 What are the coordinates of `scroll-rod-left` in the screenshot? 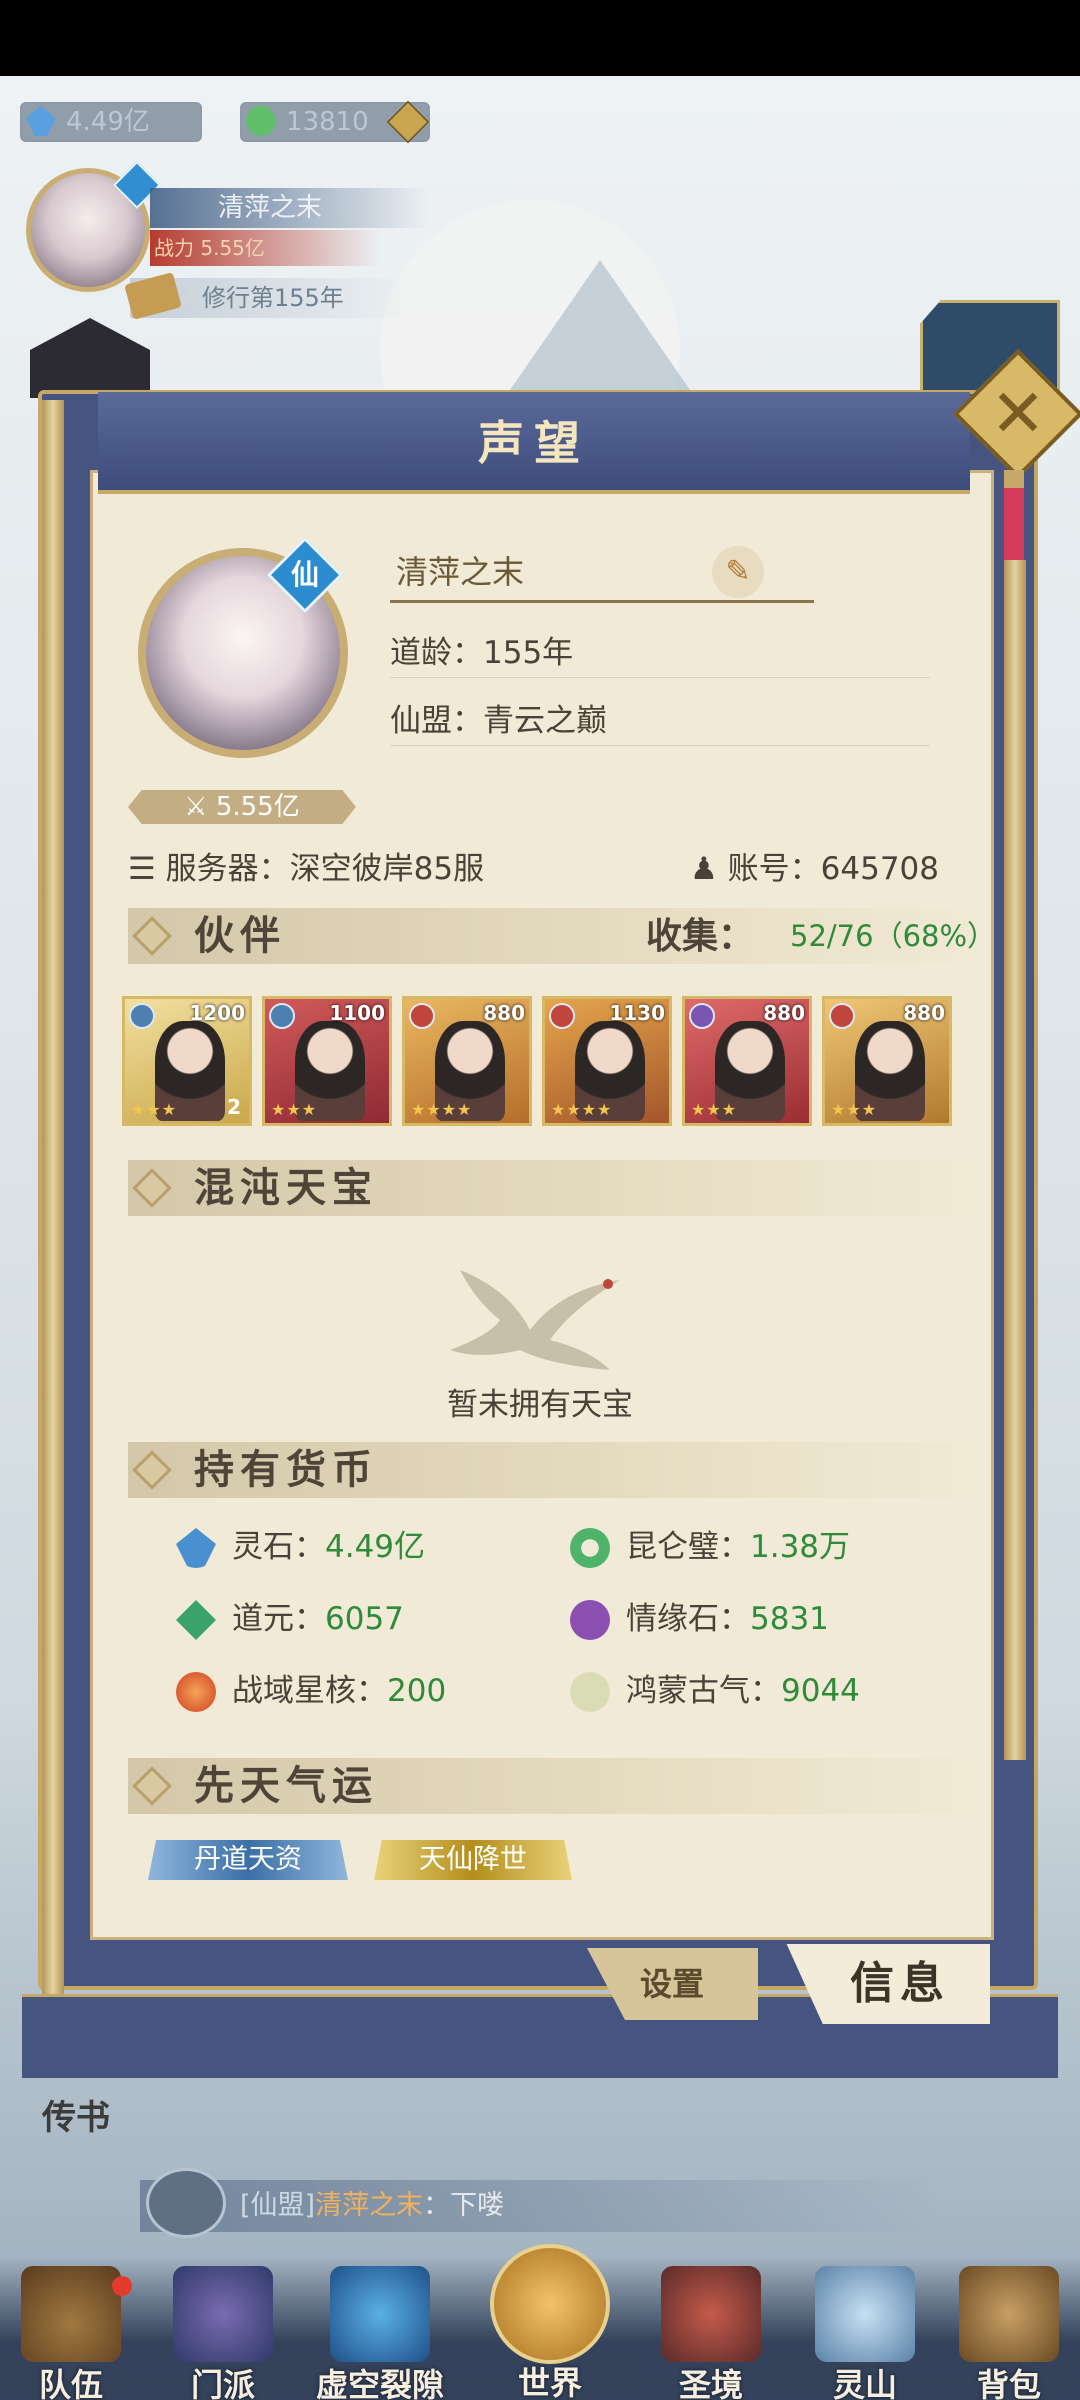 It's located at (53, 1200).